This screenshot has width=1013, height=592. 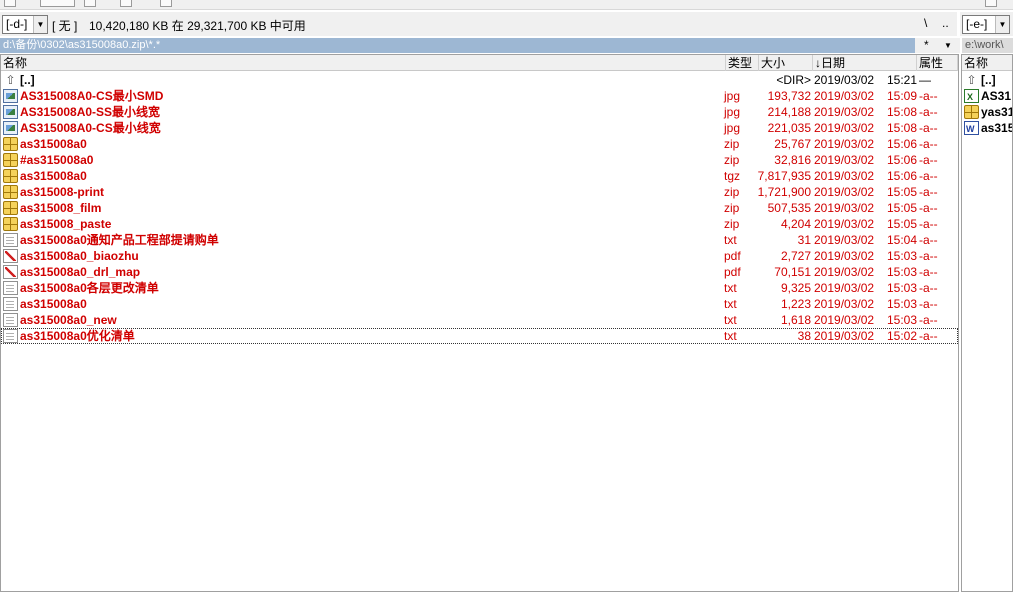 I want to click on chevron-down-icon: ▼, so click(x=948, y=45).